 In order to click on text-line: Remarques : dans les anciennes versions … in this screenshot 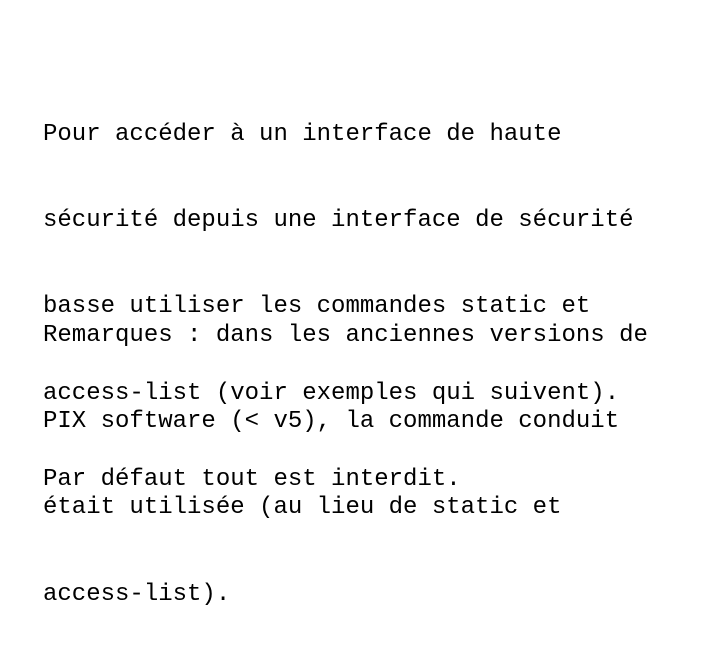, I will do `click(345, 335)`.